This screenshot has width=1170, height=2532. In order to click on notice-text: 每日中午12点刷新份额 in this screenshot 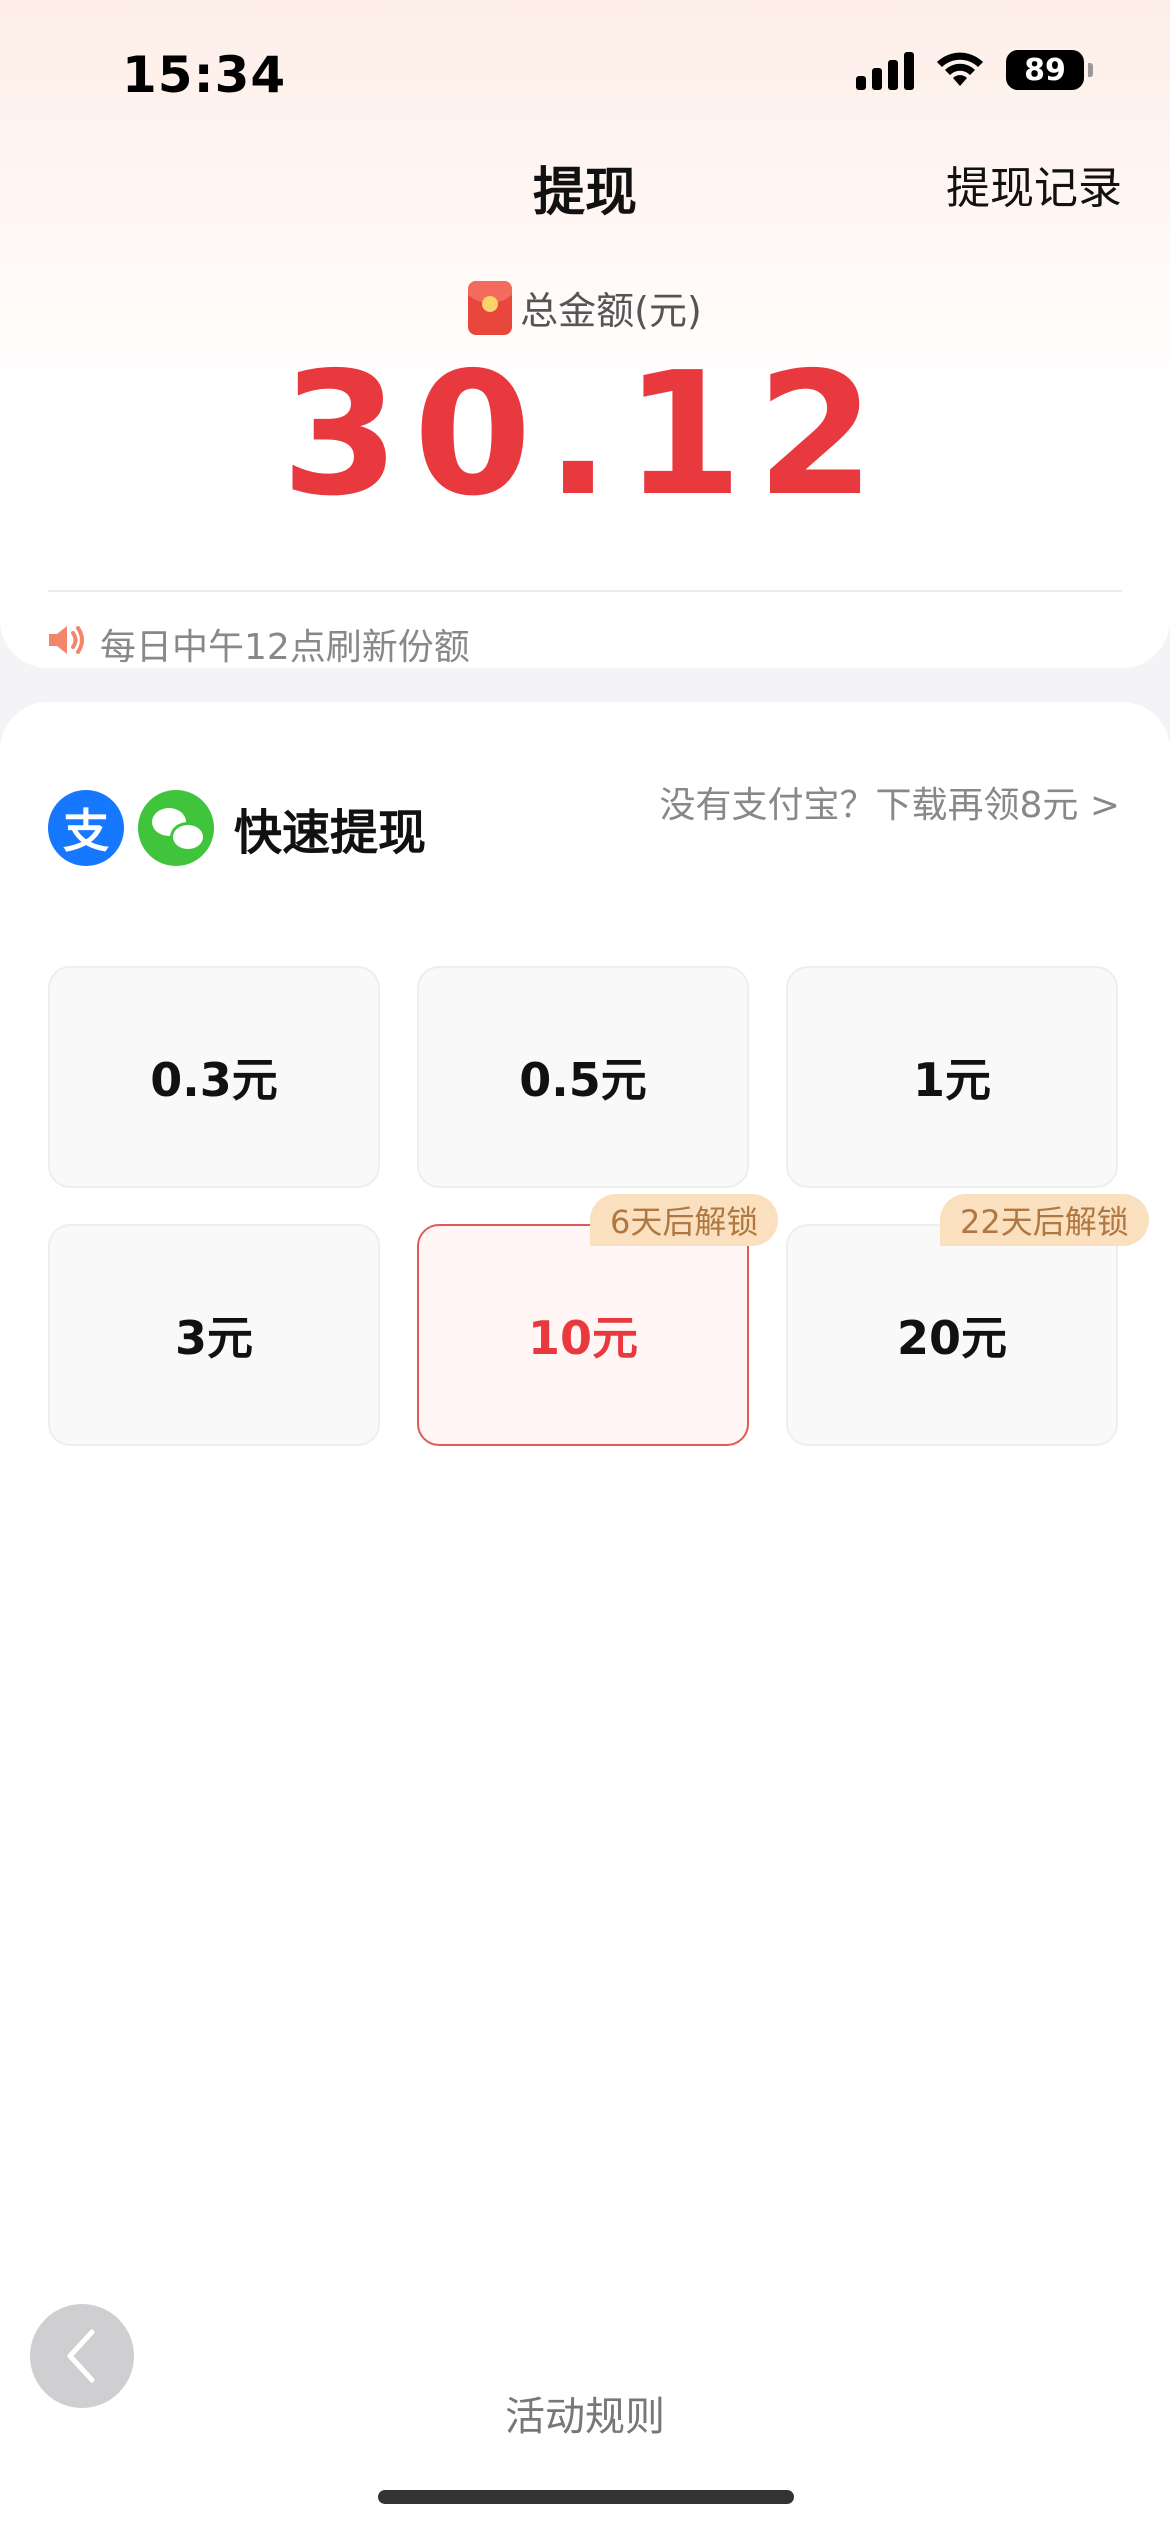, I will do `click(285, 647)`.